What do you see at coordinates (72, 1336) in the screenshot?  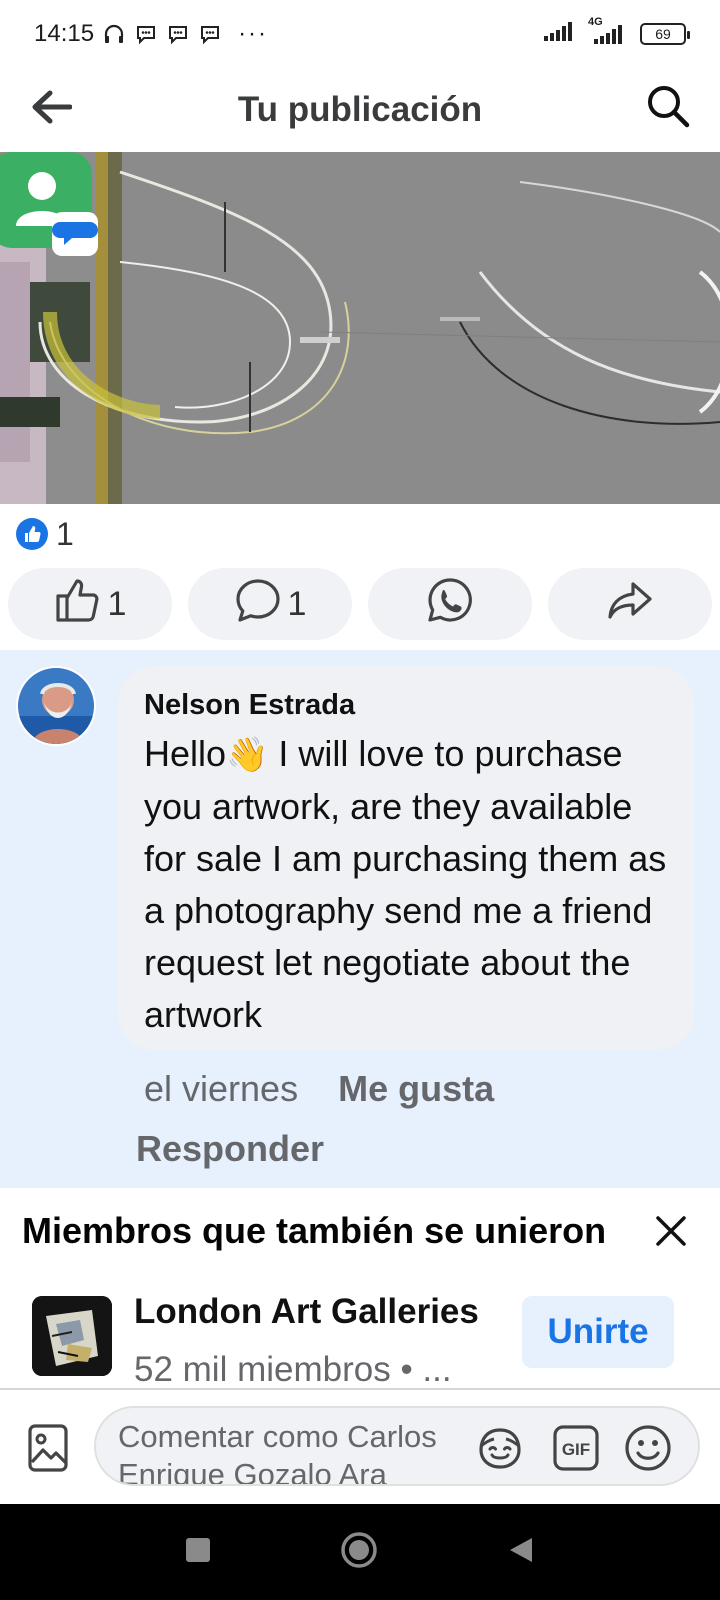 I see `group-thumbnail` at bounding box center [72, 1336].